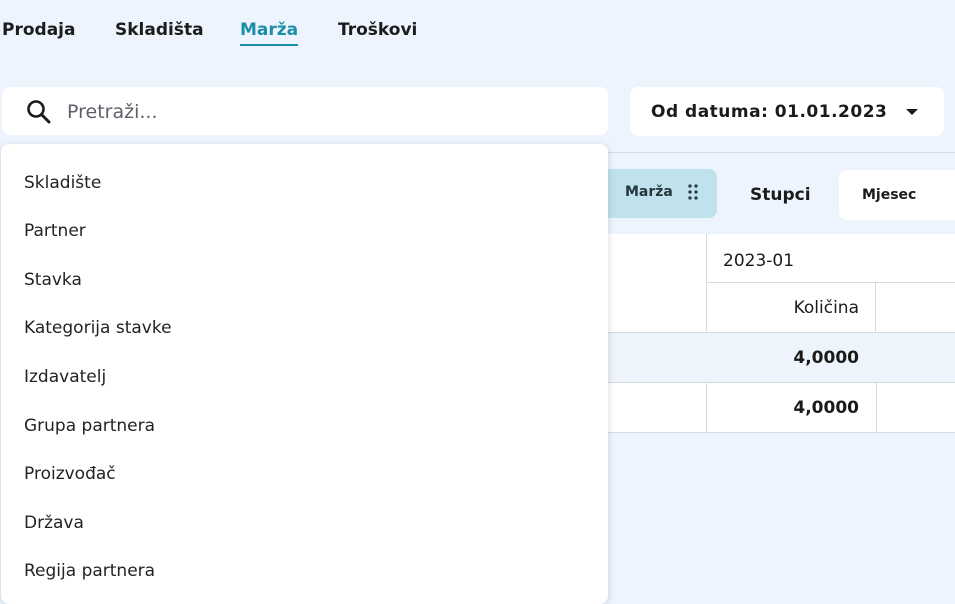  Describe the element at coordinates (54, 523) in the screenshot. I see `dropdown-item: Država` at that location.